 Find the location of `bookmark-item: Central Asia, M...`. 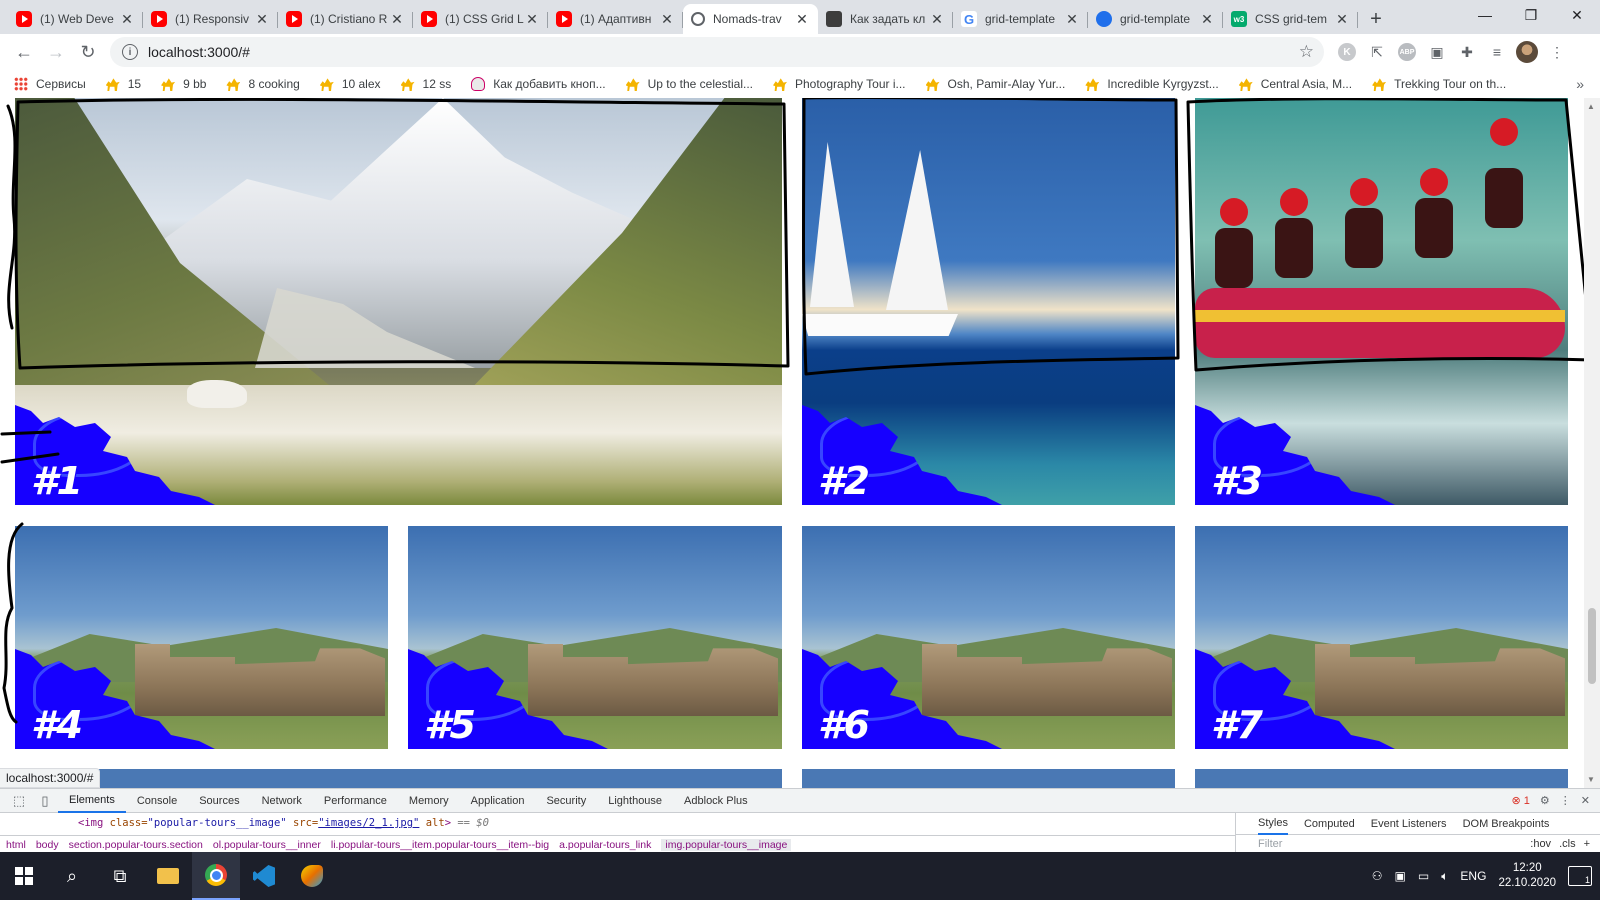

bookmark-item: Central Asia, M... is located at coordinates (1295, 84).